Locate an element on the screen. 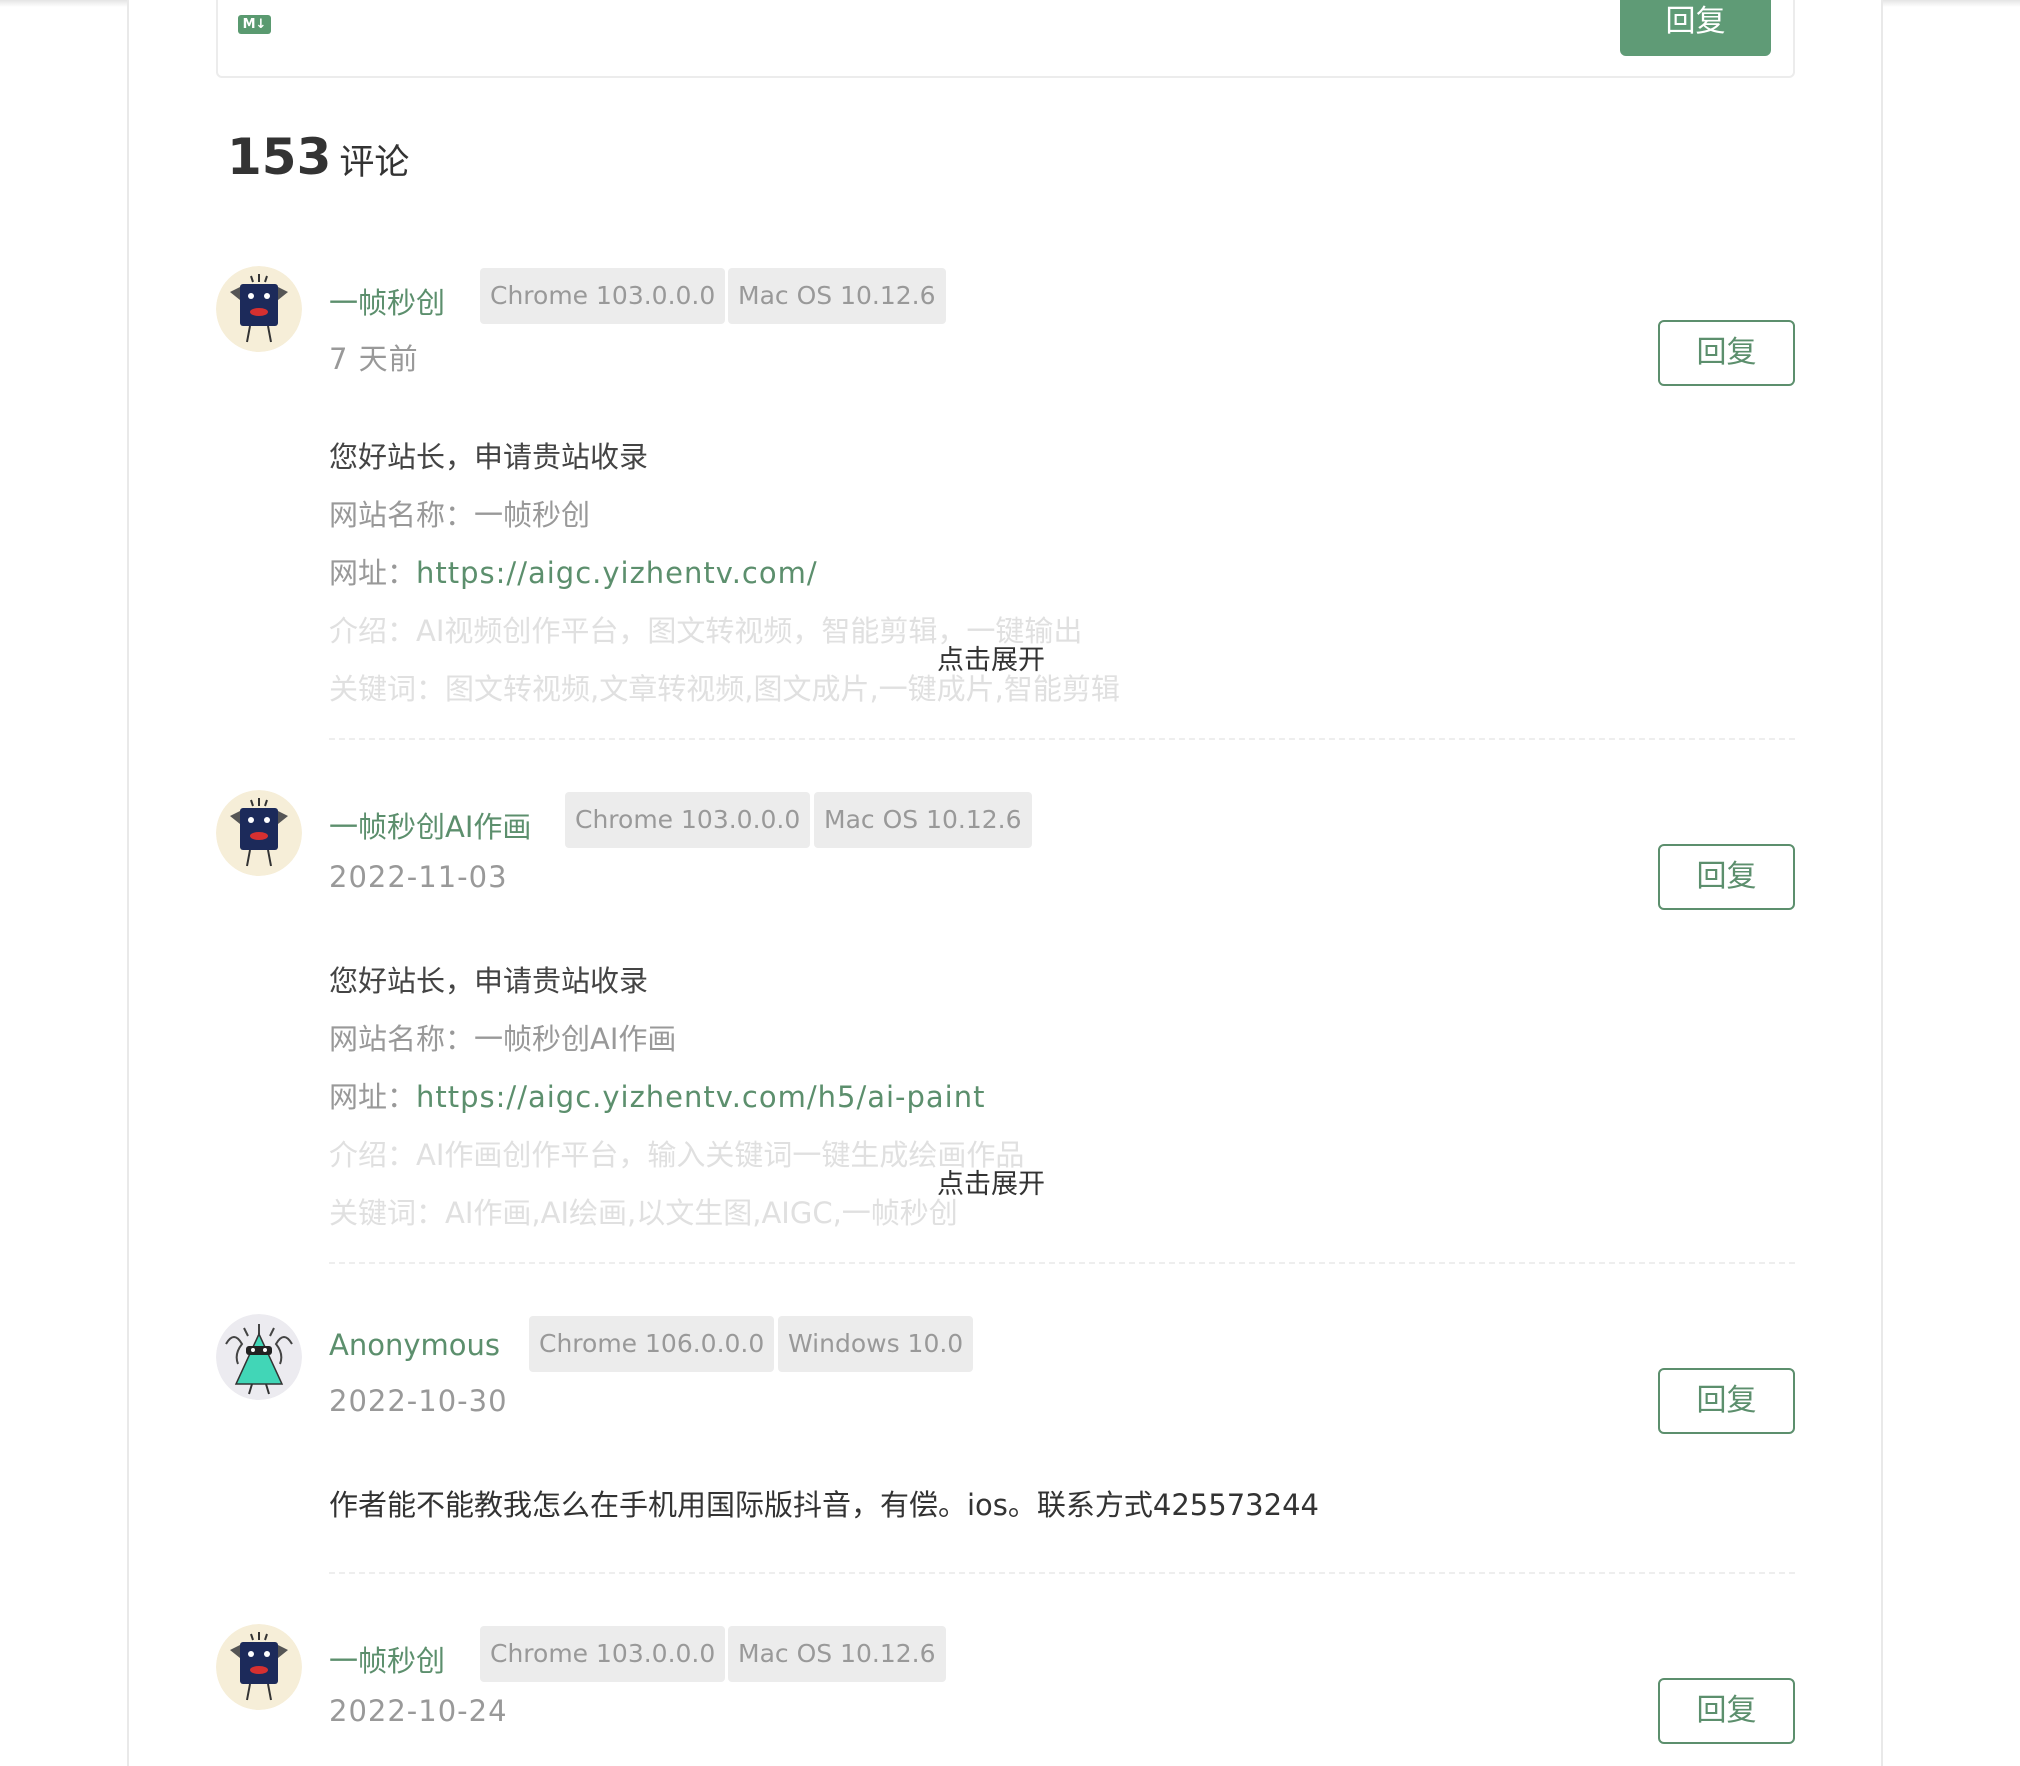  comment-text: 作者能不能教我怎么在手机用国际版抖音，有偿。ios。联系方式425573244 is located at coordinates (824, 1505).